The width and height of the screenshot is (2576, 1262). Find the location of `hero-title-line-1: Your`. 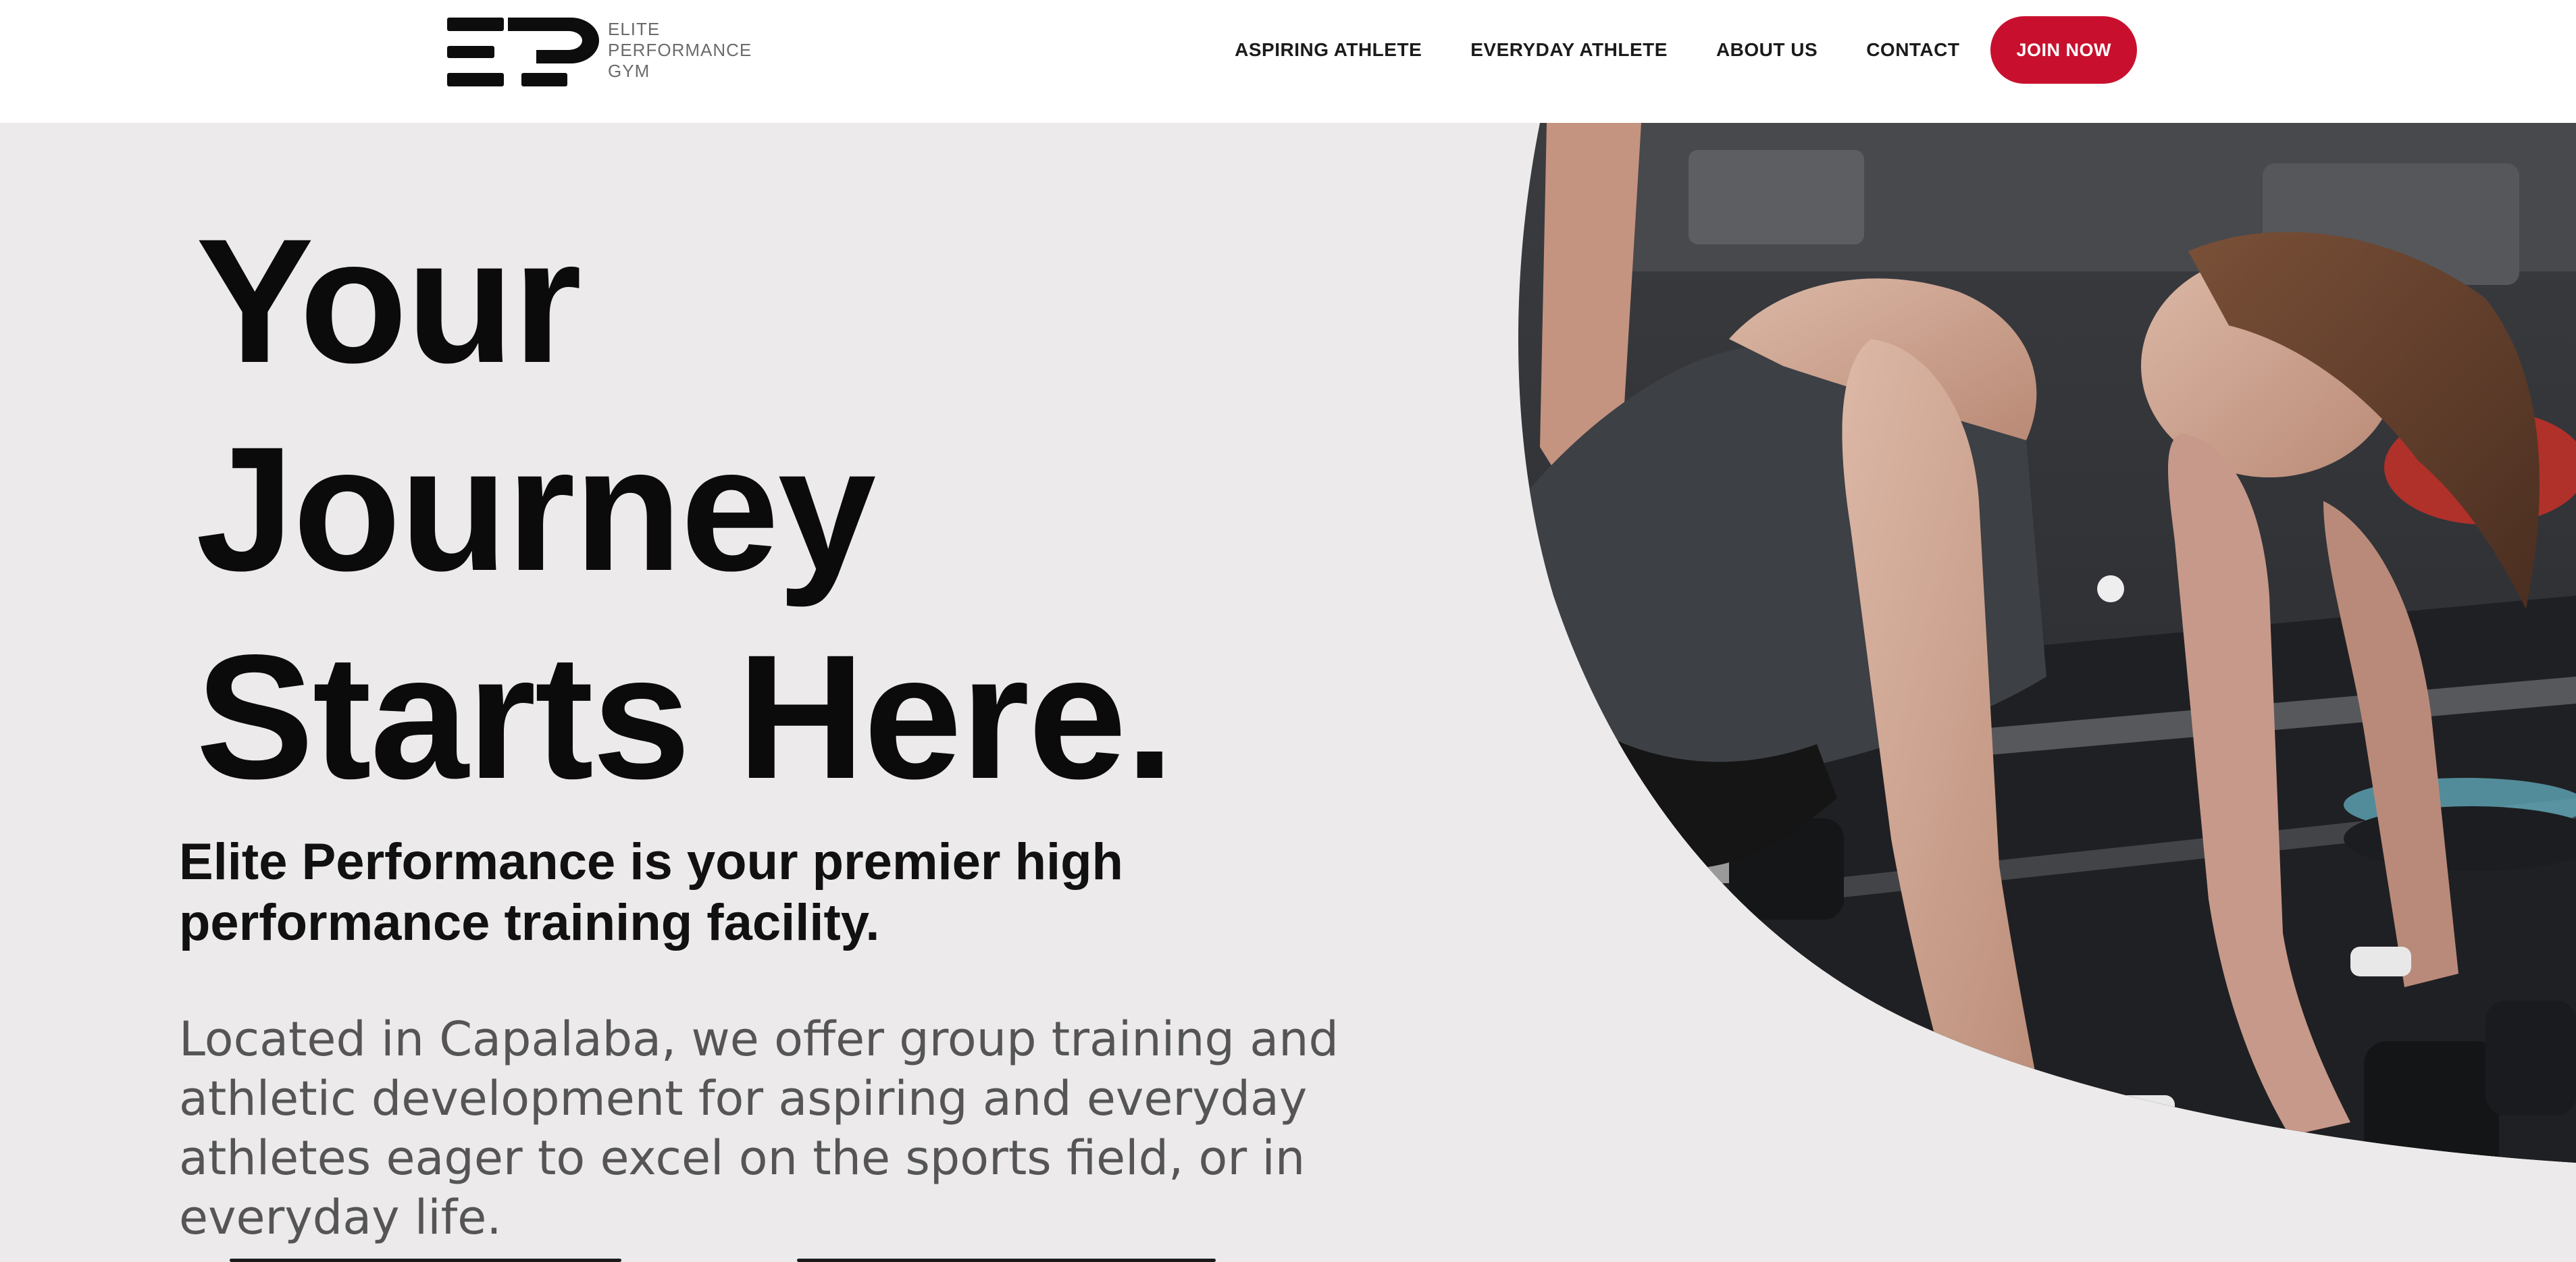

hero-title-line-1: Your is located at coordinates (389, 301).